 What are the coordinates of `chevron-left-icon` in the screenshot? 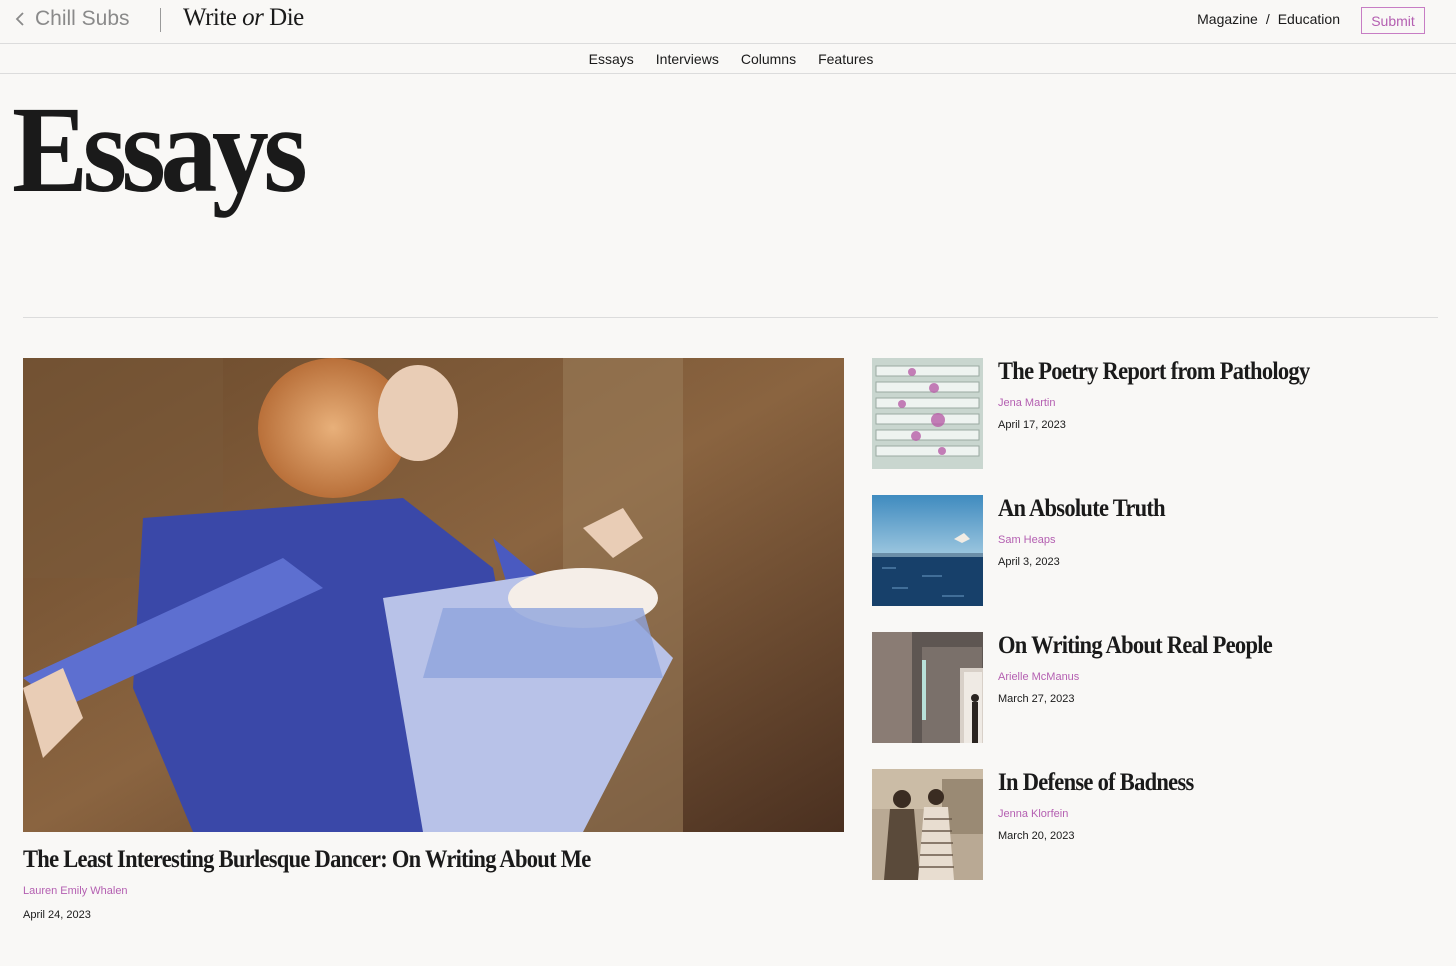 It's located at (19, 19).